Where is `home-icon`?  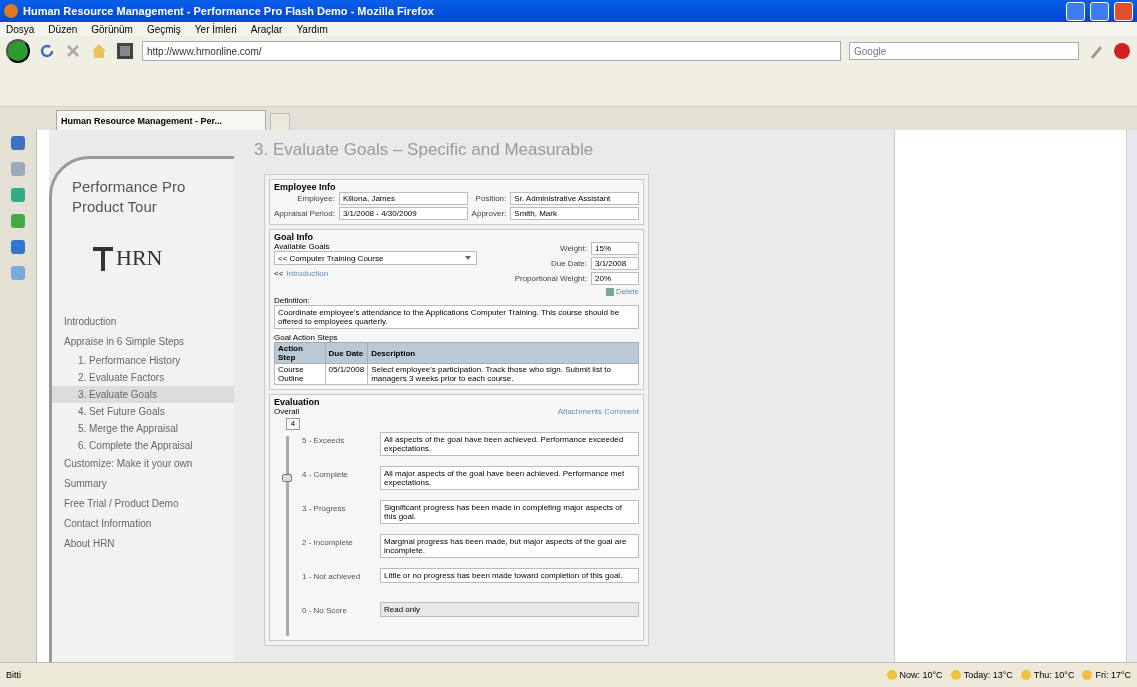
home-icon is located at coordinates (99, 51).